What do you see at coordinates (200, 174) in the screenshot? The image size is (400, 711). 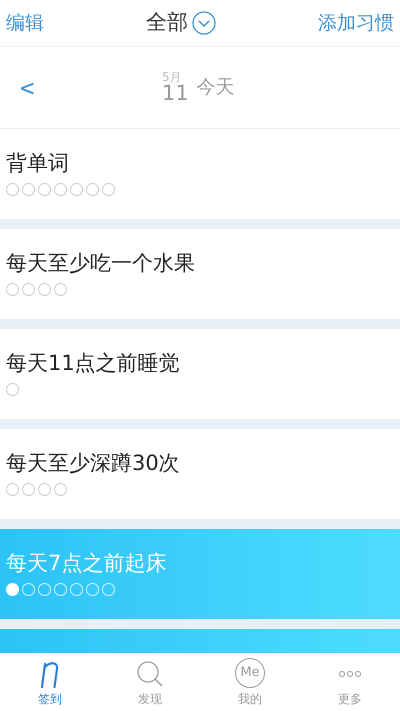 I see `habit-card: 背单词` at bounding box center [200, 174].